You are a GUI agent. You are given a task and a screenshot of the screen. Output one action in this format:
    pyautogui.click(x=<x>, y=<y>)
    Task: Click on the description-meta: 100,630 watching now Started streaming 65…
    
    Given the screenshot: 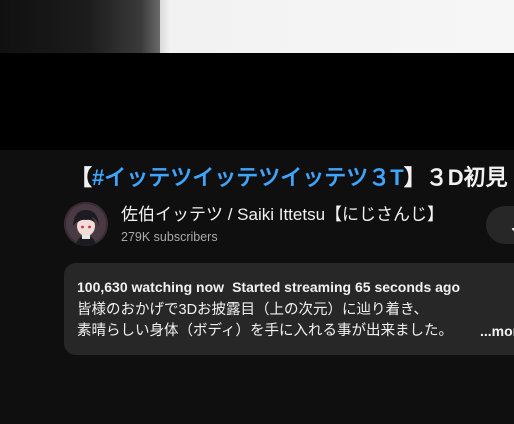 What is the action you would take?
    pyautogui.click(x=268, y=287)
    